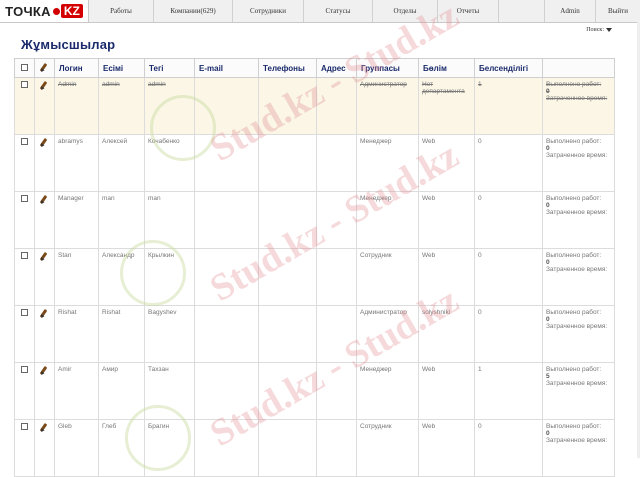 This screenshot has height=477, width=640. What do you see at coordinates (446, 163) in the screenshot?
I see `cell-department: Web` at bounding box center [446, 163].